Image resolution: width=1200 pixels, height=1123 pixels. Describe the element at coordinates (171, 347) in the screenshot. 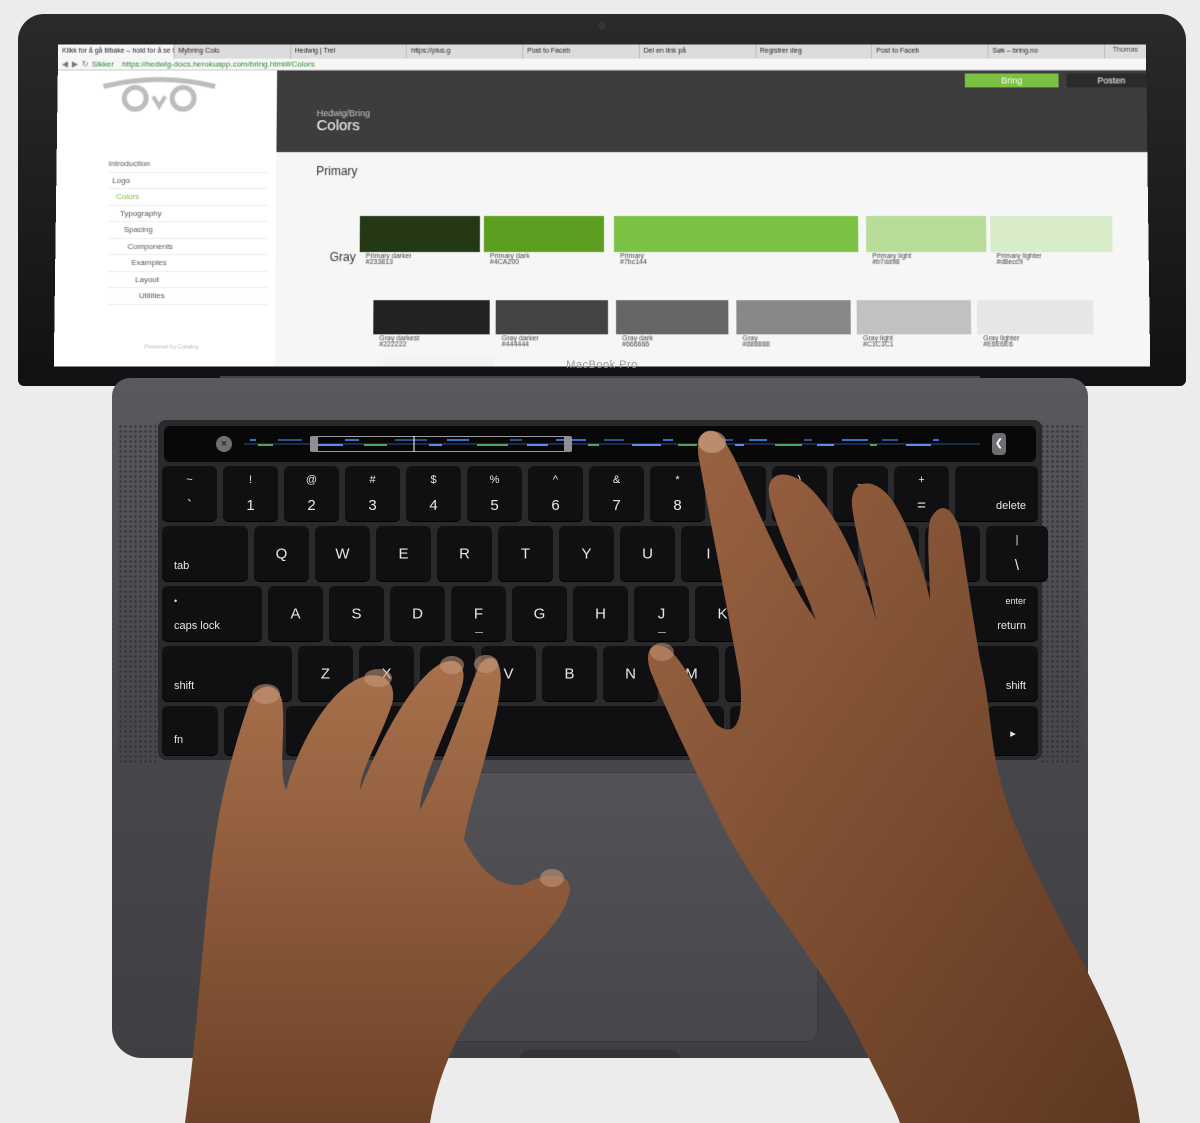

I see `powered-by: Powered by Catalog` at that location.